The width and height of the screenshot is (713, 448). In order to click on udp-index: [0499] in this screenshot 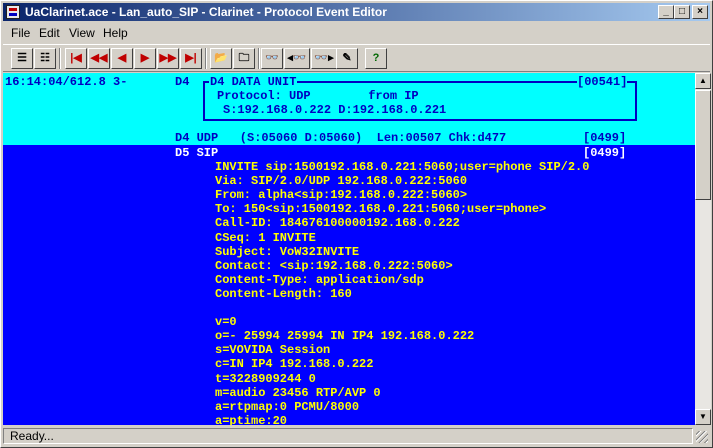, I will do `click(605, 138)`.